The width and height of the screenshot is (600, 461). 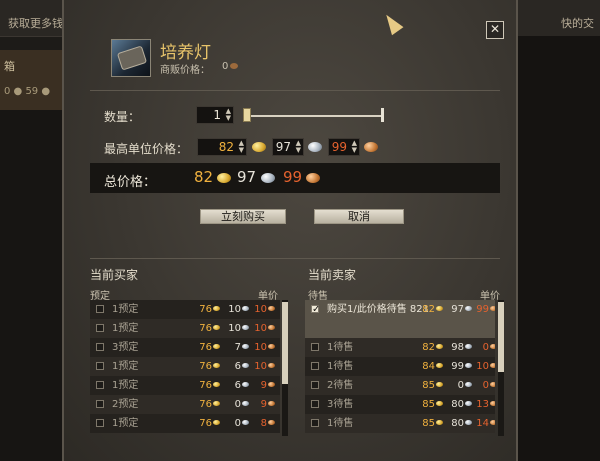 I want to click on total-price-label: 总价格：, so click(x=130, y=182).